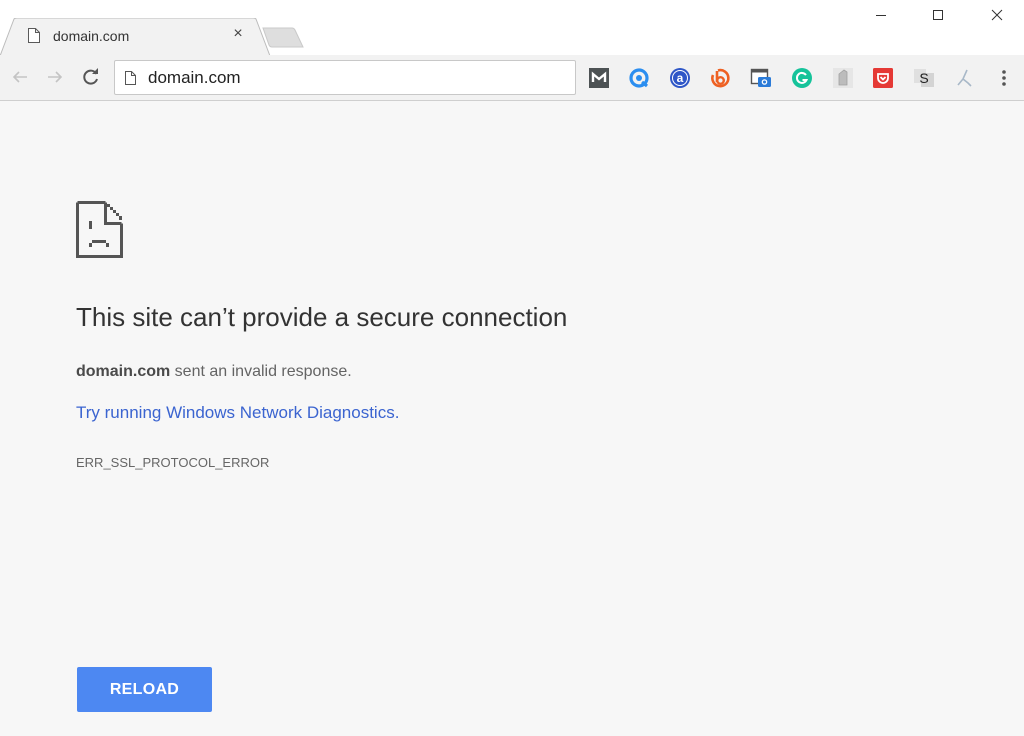 Image resolution: width=1024 pixels, height=736 pixels. Describe the element at coordinates (261, 371) in the screenshot. I see `error-description-text: sent an invalid response.` at that location.